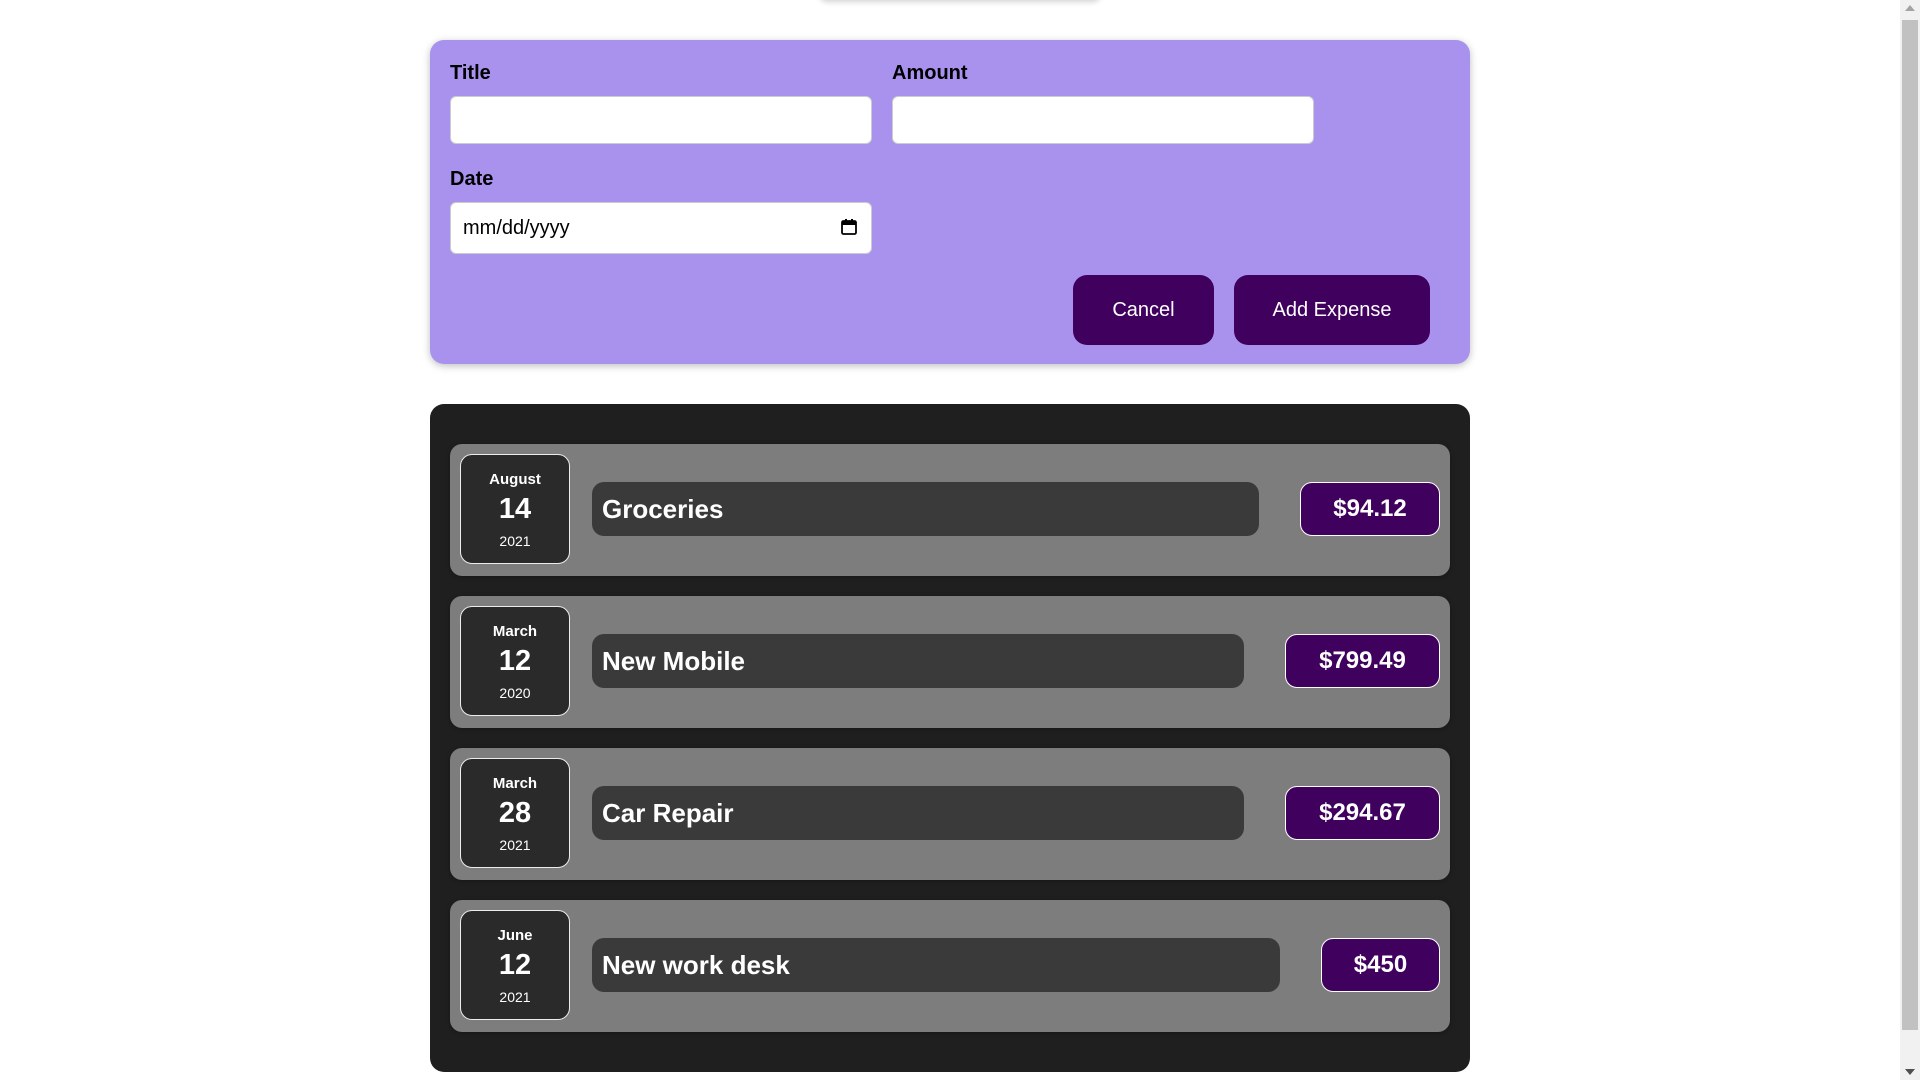 The height and width of the screenshot is (1080, 1920). I want to click on expense-title: Car Repair, so click(918, 813).